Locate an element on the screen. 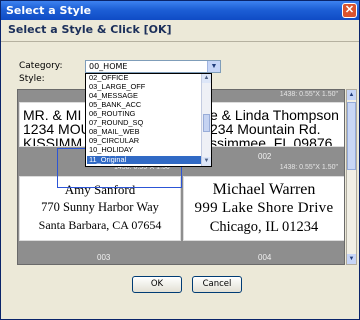 Image resolution: width=360 pixels, height=320 pixels. card-line: 999 Lake Shore Drive is located at coordinates (264, 208).